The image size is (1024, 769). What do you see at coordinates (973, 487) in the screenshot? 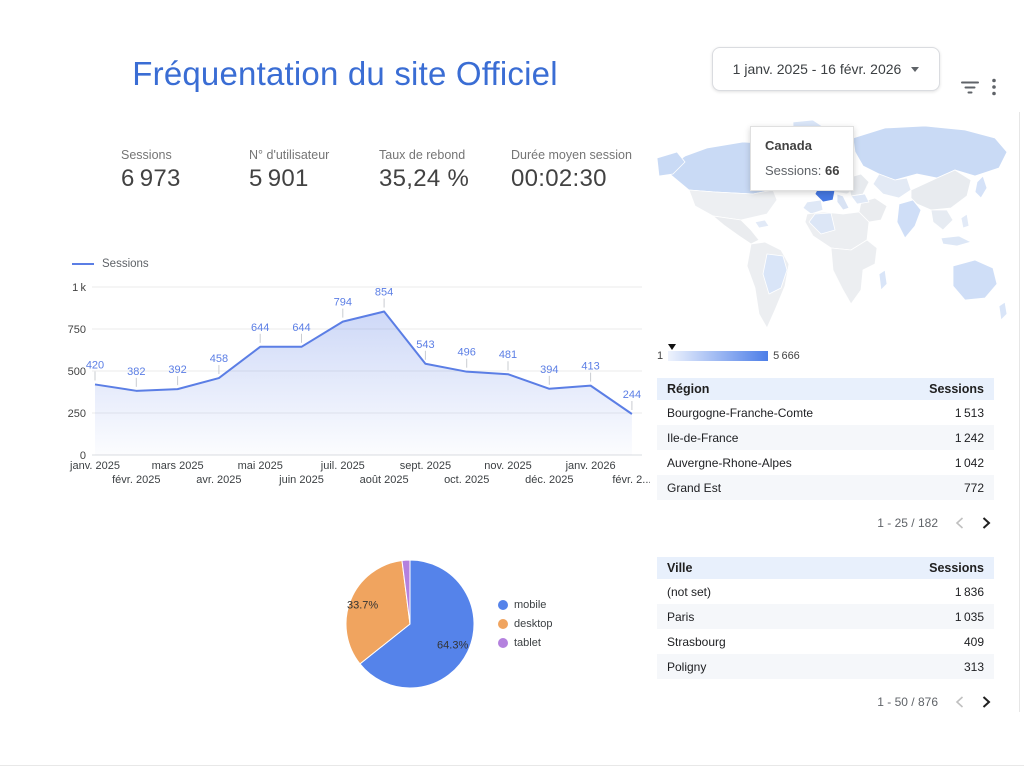
I see `row-value: 772` at bounding box center [973, 487].